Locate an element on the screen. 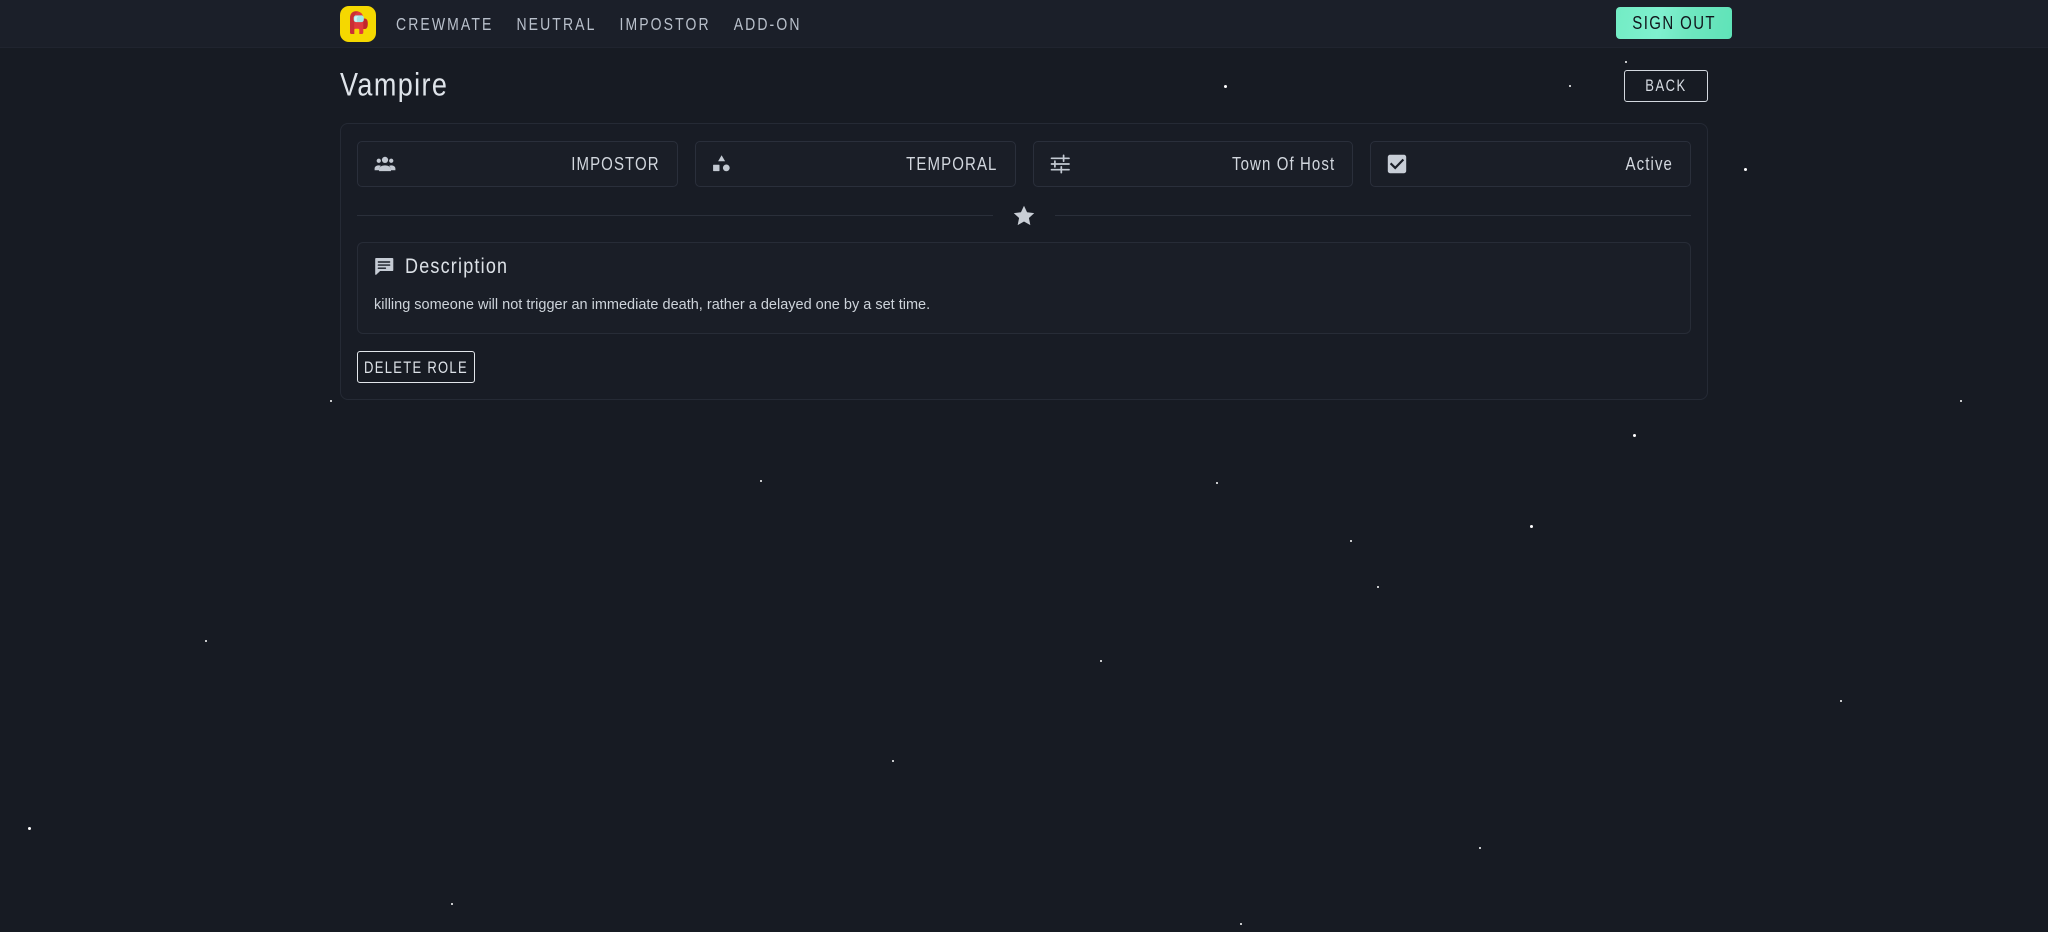 This screenshot has height=932, width=2048. comment-icon is located at coordinates (384, 266).